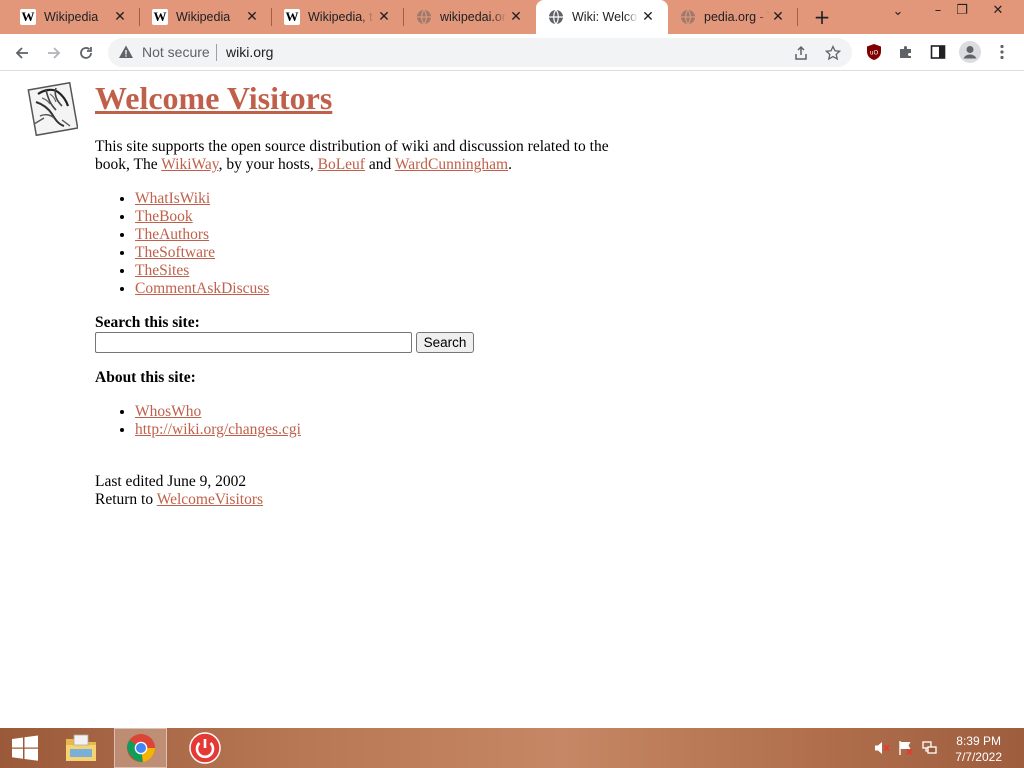  I want to click on browser-toolbar: Not secure wiki.org uO, so click(512, 52).